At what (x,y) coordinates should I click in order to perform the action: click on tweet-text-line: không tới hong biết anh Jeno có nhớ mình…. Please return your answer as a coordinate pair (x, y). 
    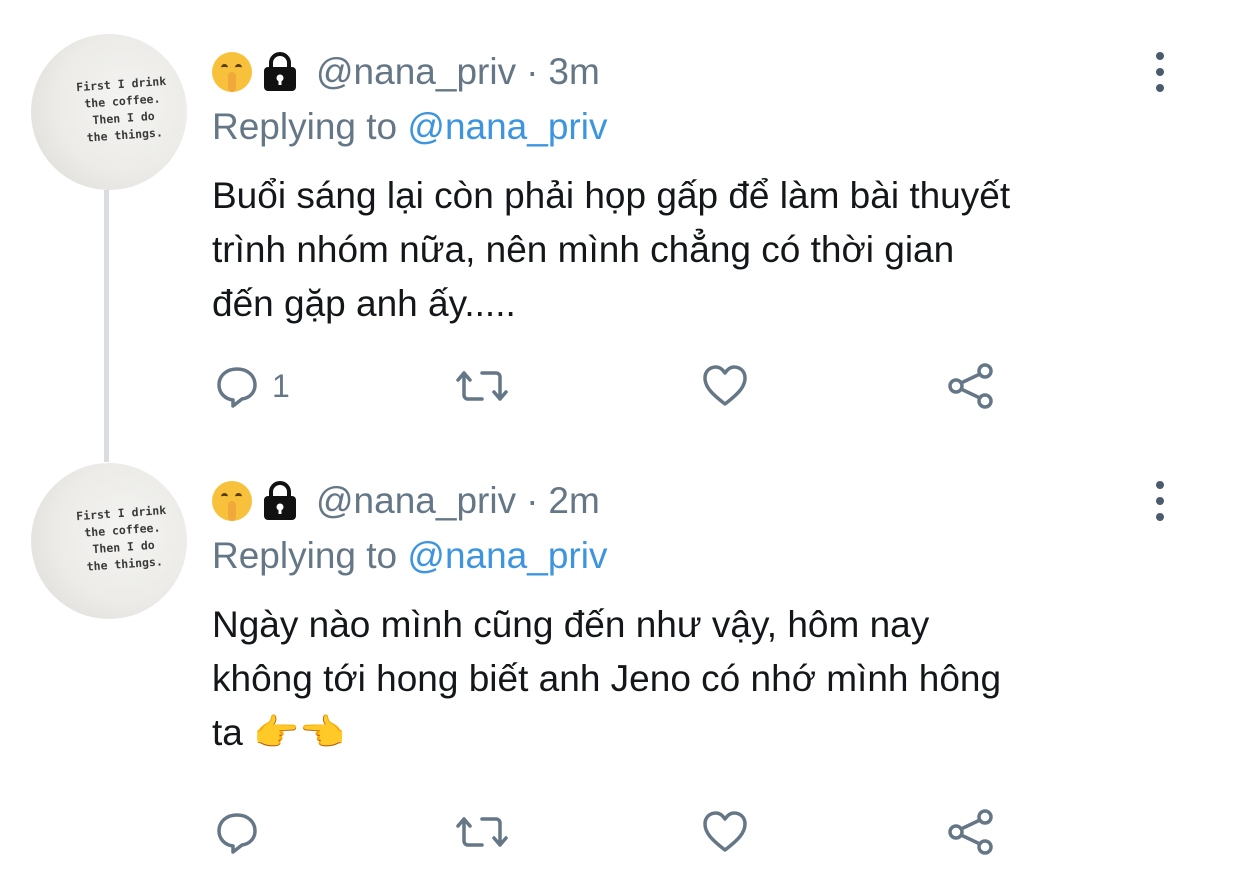
    Looking at the image, I should click on (607, 678).